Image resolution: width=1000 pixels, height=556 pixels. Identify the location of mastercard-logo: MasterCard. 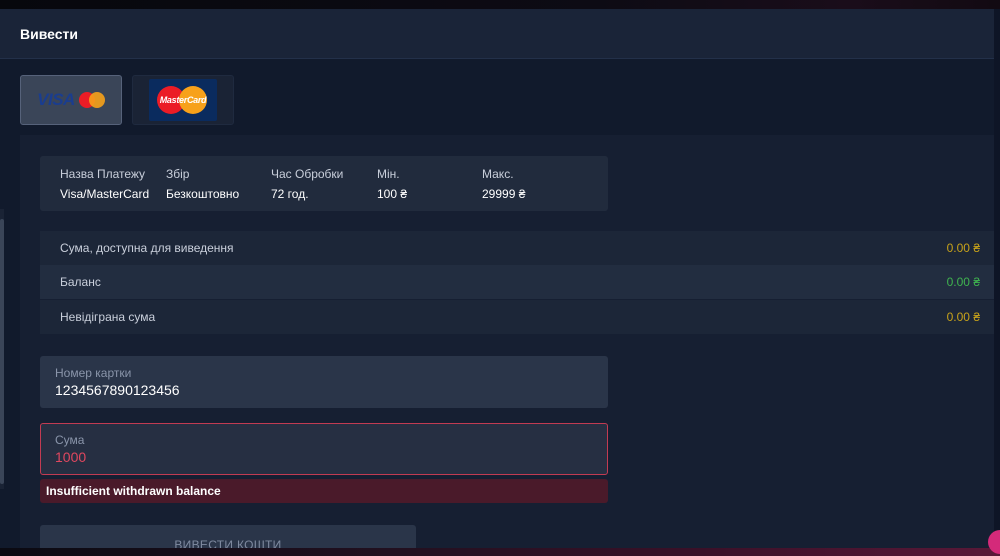
(183, 100).